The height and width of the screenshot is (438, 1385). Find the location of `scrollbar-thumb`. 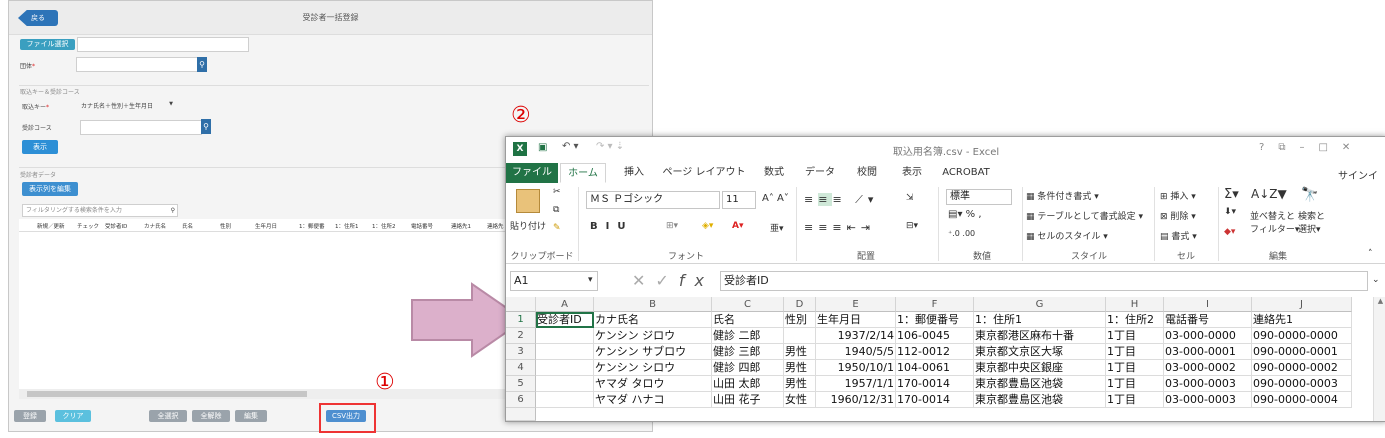

scrollbar-thumb is located at coordinates (167, 394).